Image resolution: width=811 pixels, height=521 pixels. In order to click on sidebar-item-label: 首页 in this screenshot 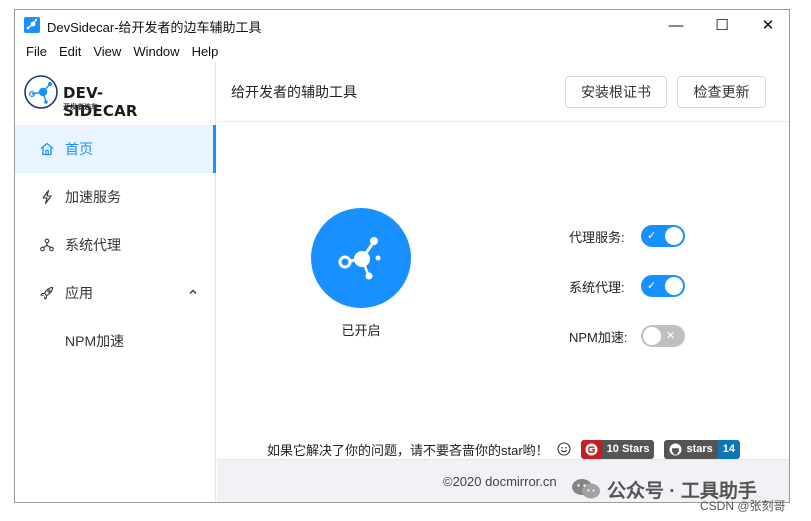, I will do `click(79, 149)`.